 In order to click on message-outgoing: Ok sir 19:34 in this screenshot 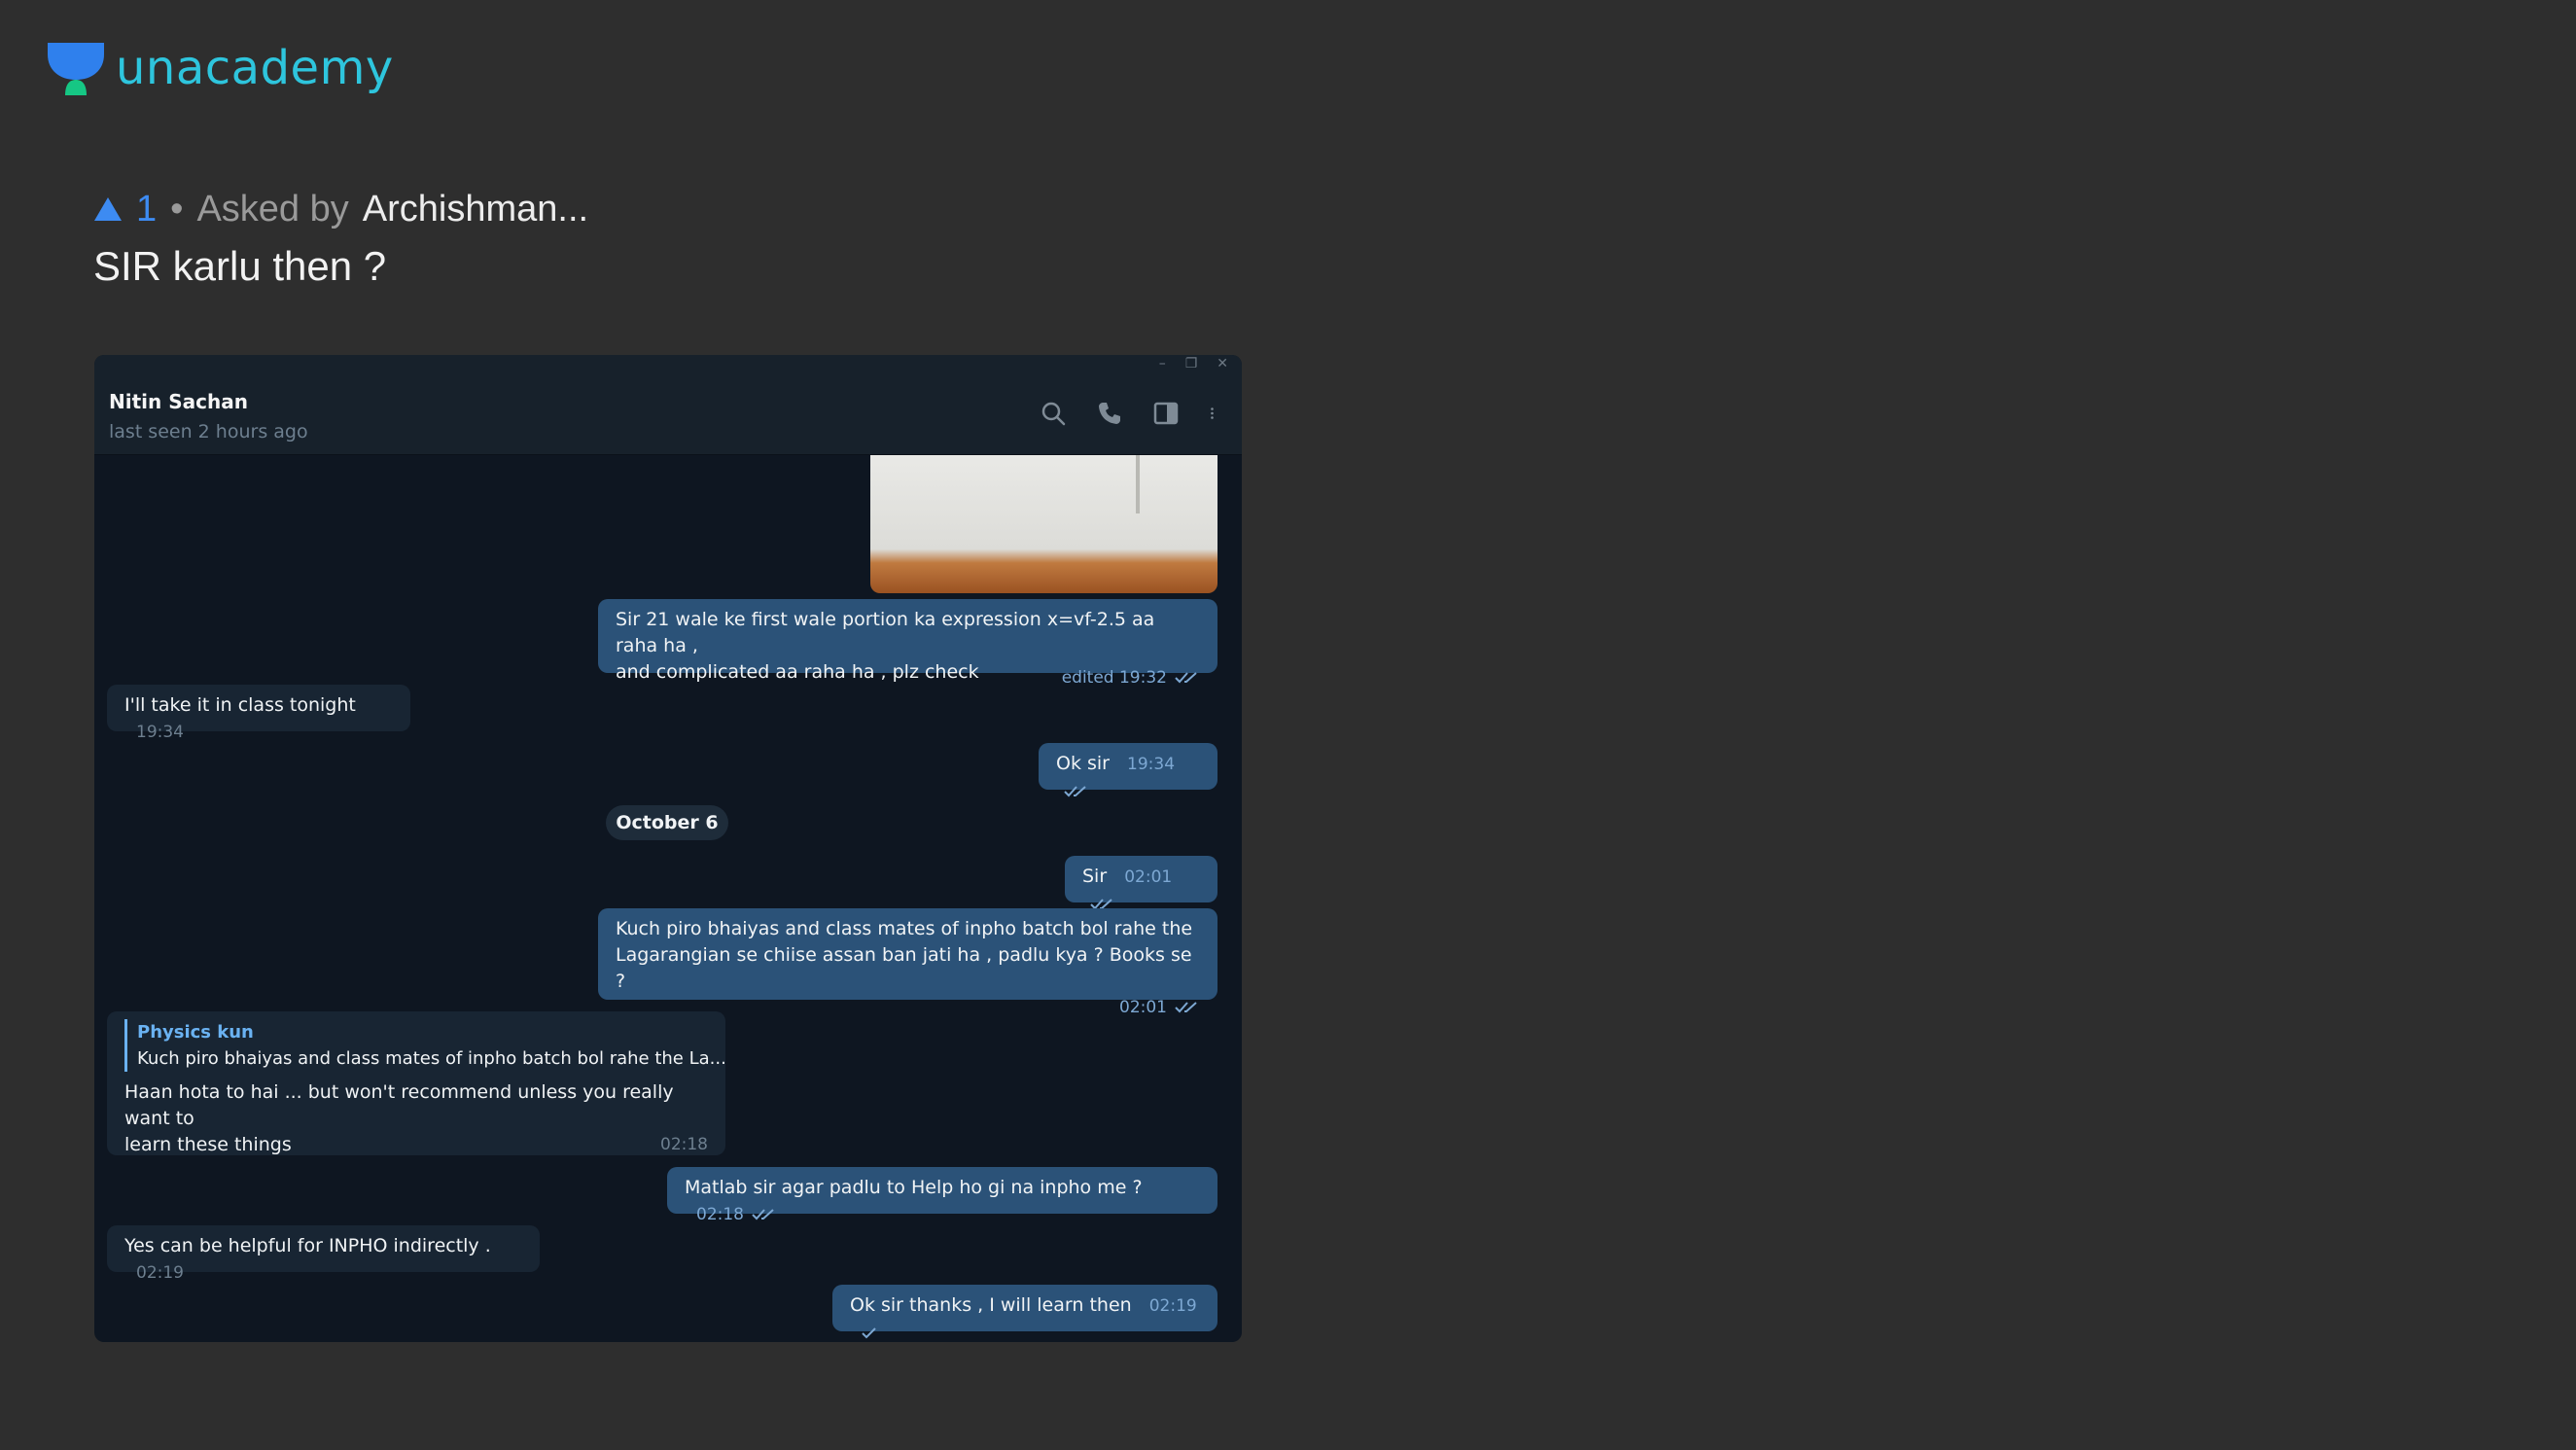, I will do `click(1128, 770)`.